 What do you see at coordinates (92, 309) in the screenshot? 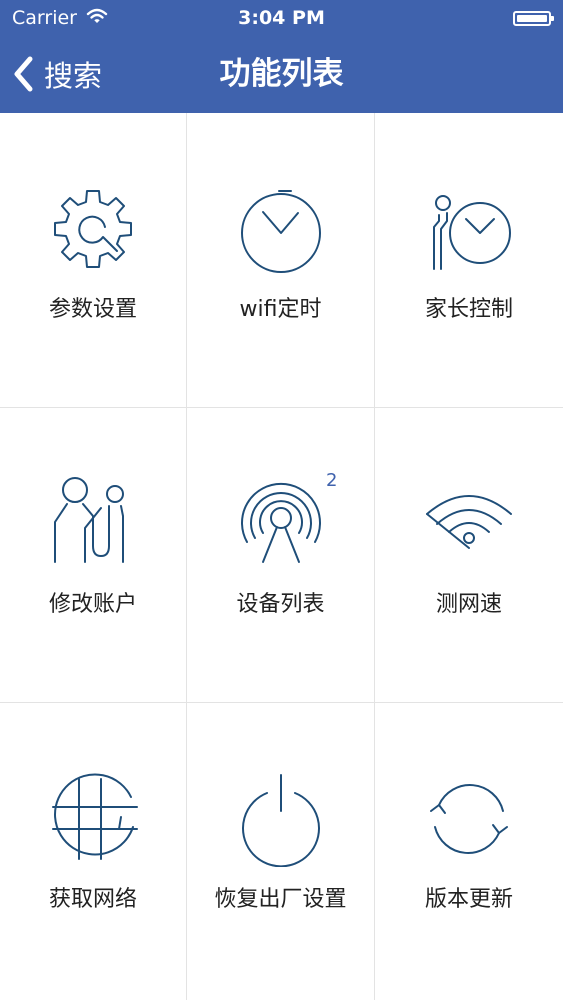
I see `grid-item-label: 参数设置` at bounding box center [92, 309].